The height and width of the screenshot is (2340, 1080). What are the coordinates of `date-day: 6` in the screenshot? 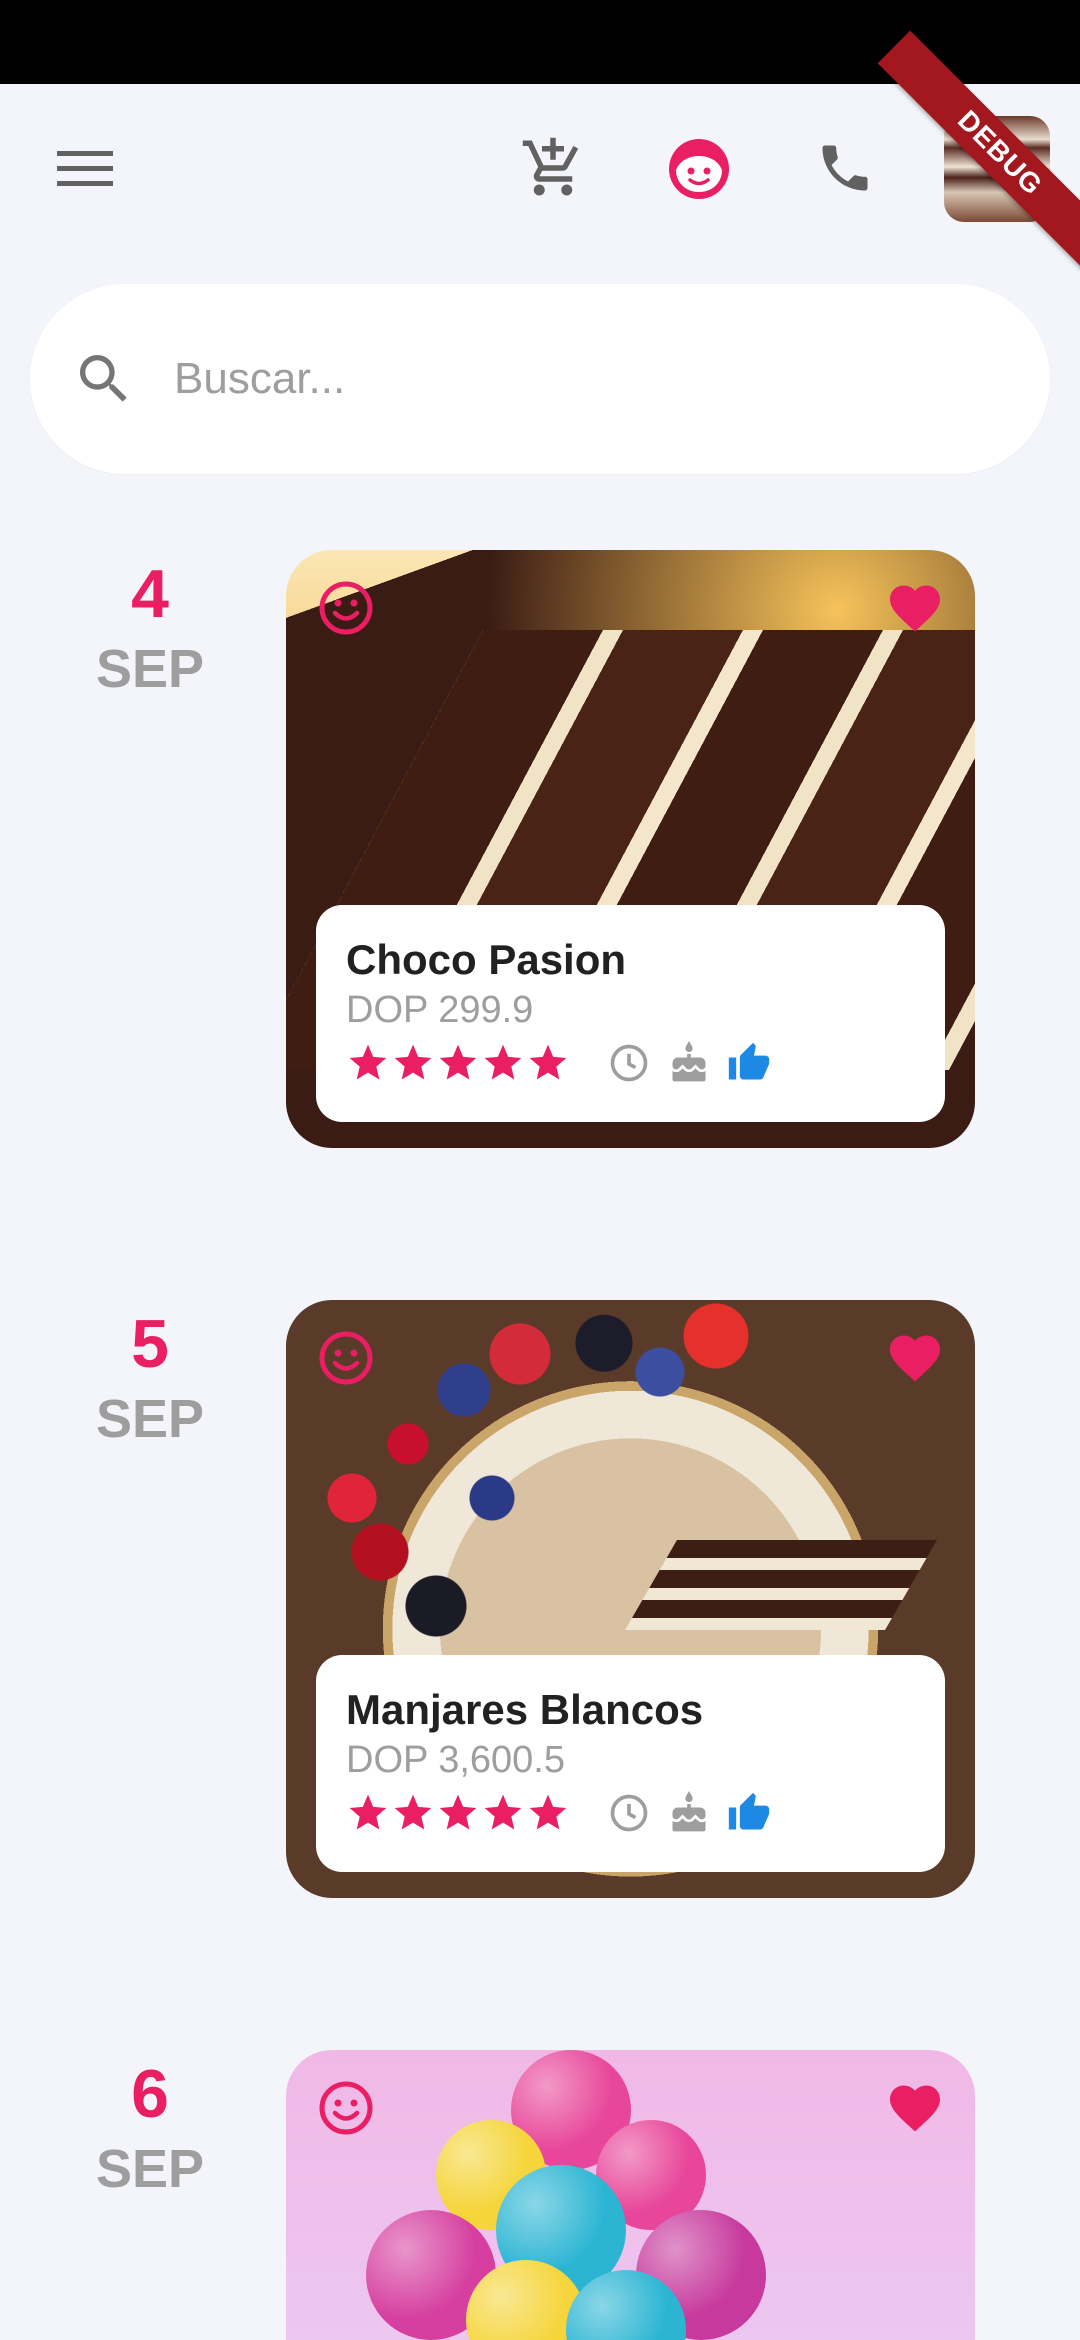 It's located at (150, 2094).